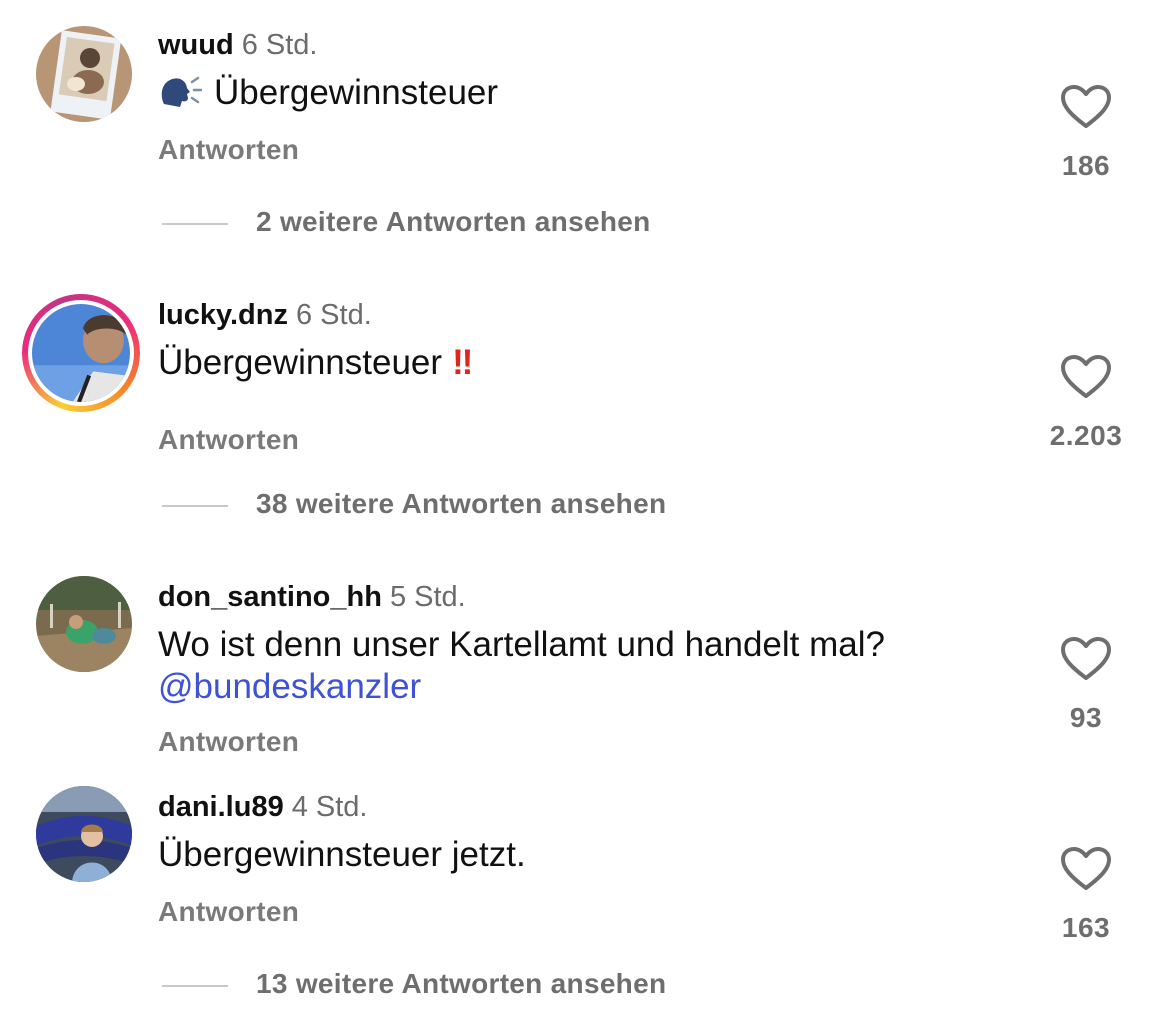 This screenshot has height=1025, width=1170. What do you see at coordinates (1086, 685) in the screenshot?
I see `like-control: 93` at bounding box center [1086, 685].